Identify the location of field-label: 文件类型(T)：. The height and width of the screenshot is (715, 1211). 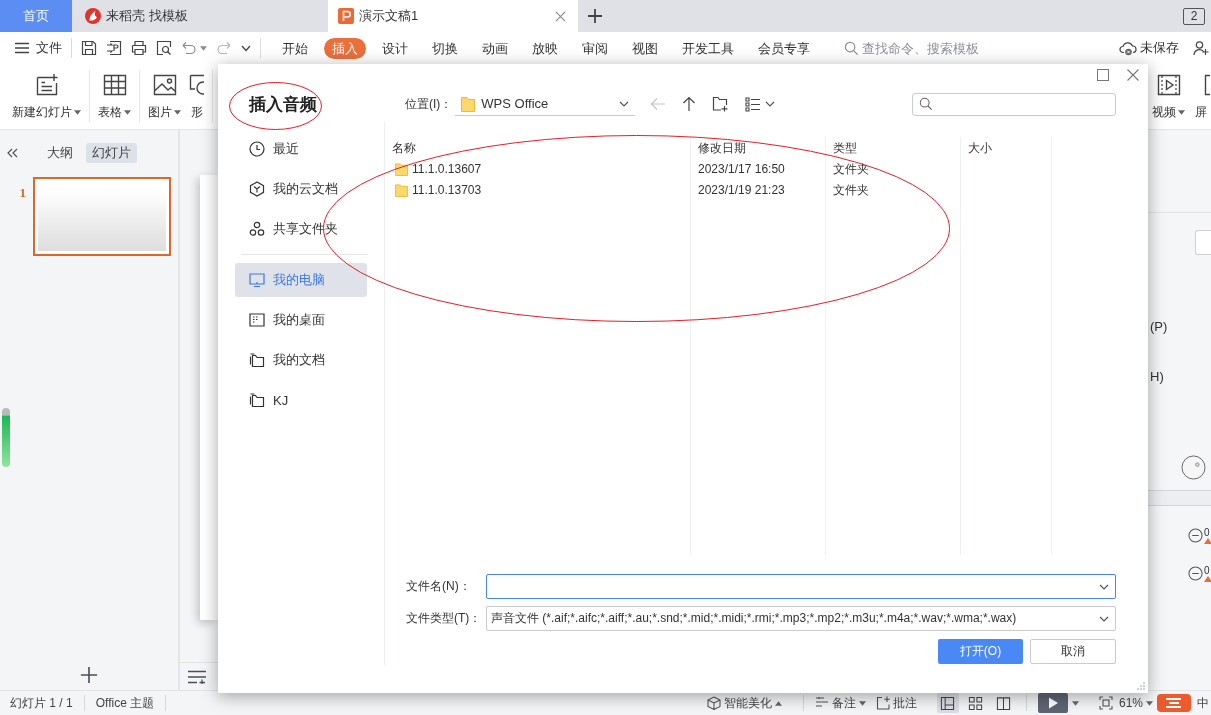
(444, 618).